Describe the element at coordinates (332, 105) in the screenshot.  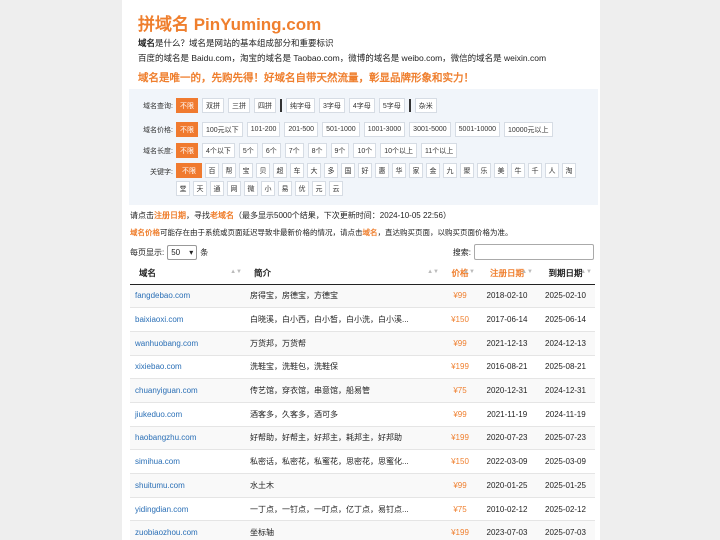
I see `filter-option: 3字母` at that location.